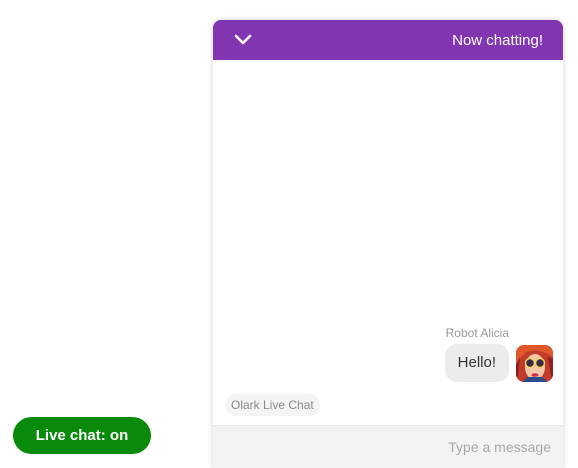  Describe the element at coordinates (476, 363) in the screenshot. I see `message-bubble: Hello!` at that location.